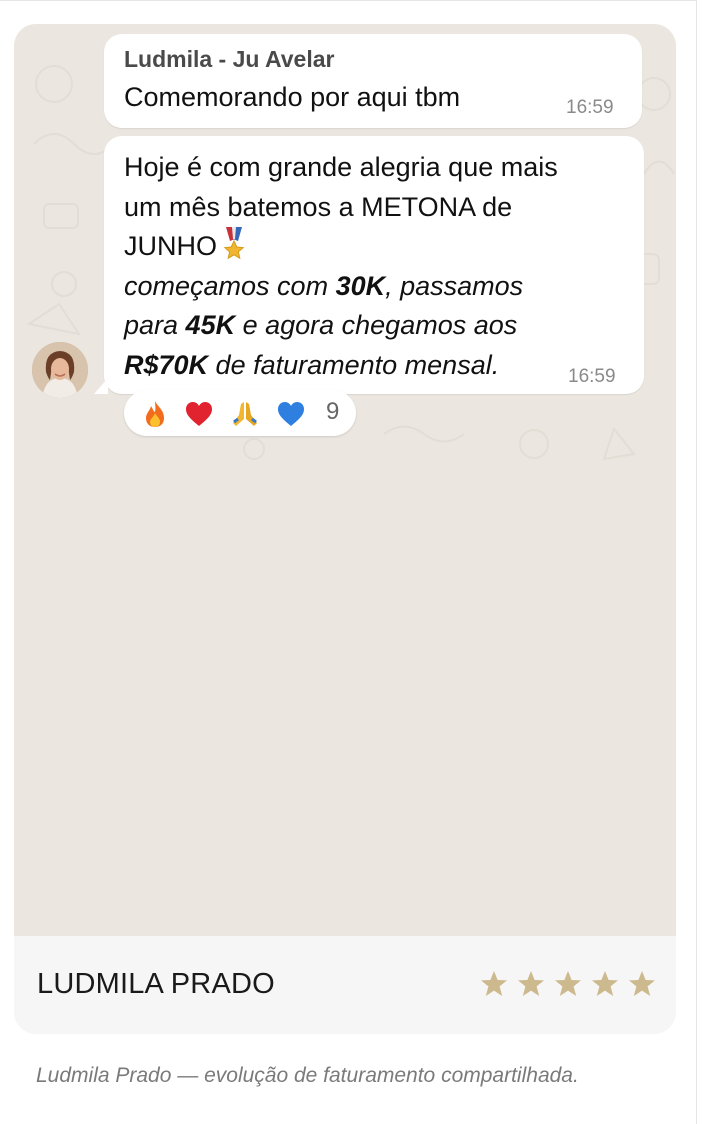  What do you see at coordinates (170, 246) in the screenshot?
I see `message-line-text: JUNHO` at bounding box center [170, 246].